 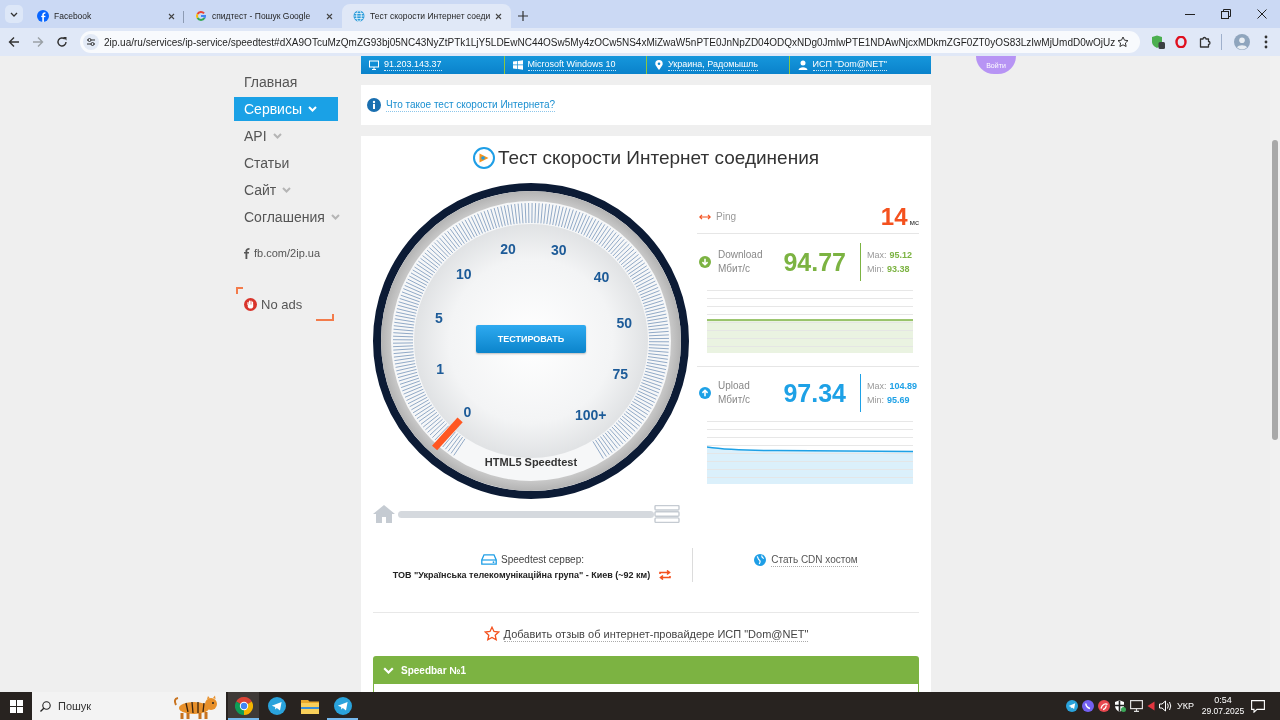 I want to click on phone-bubble-icon, so click(x=1088, y=706).